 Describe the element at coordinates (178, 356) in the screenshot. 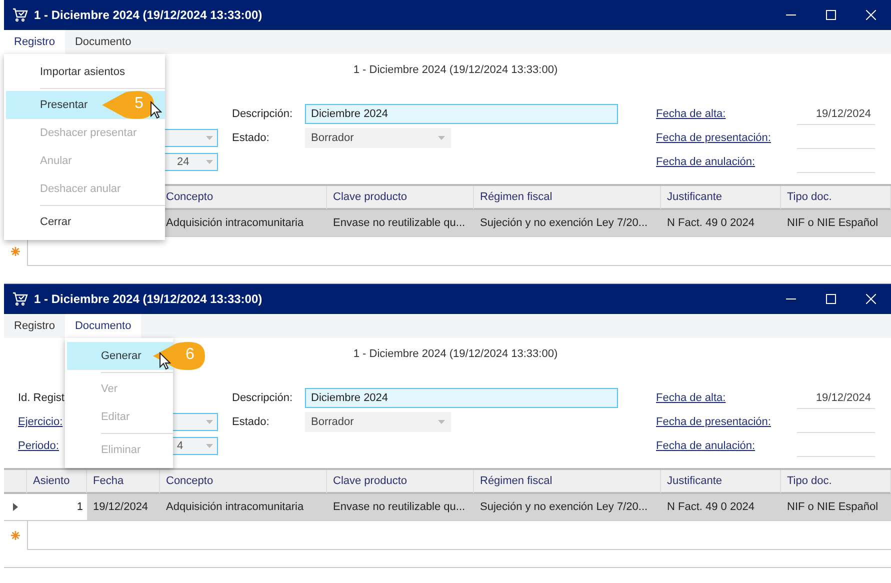

I see `step-callout: 6` at that location.